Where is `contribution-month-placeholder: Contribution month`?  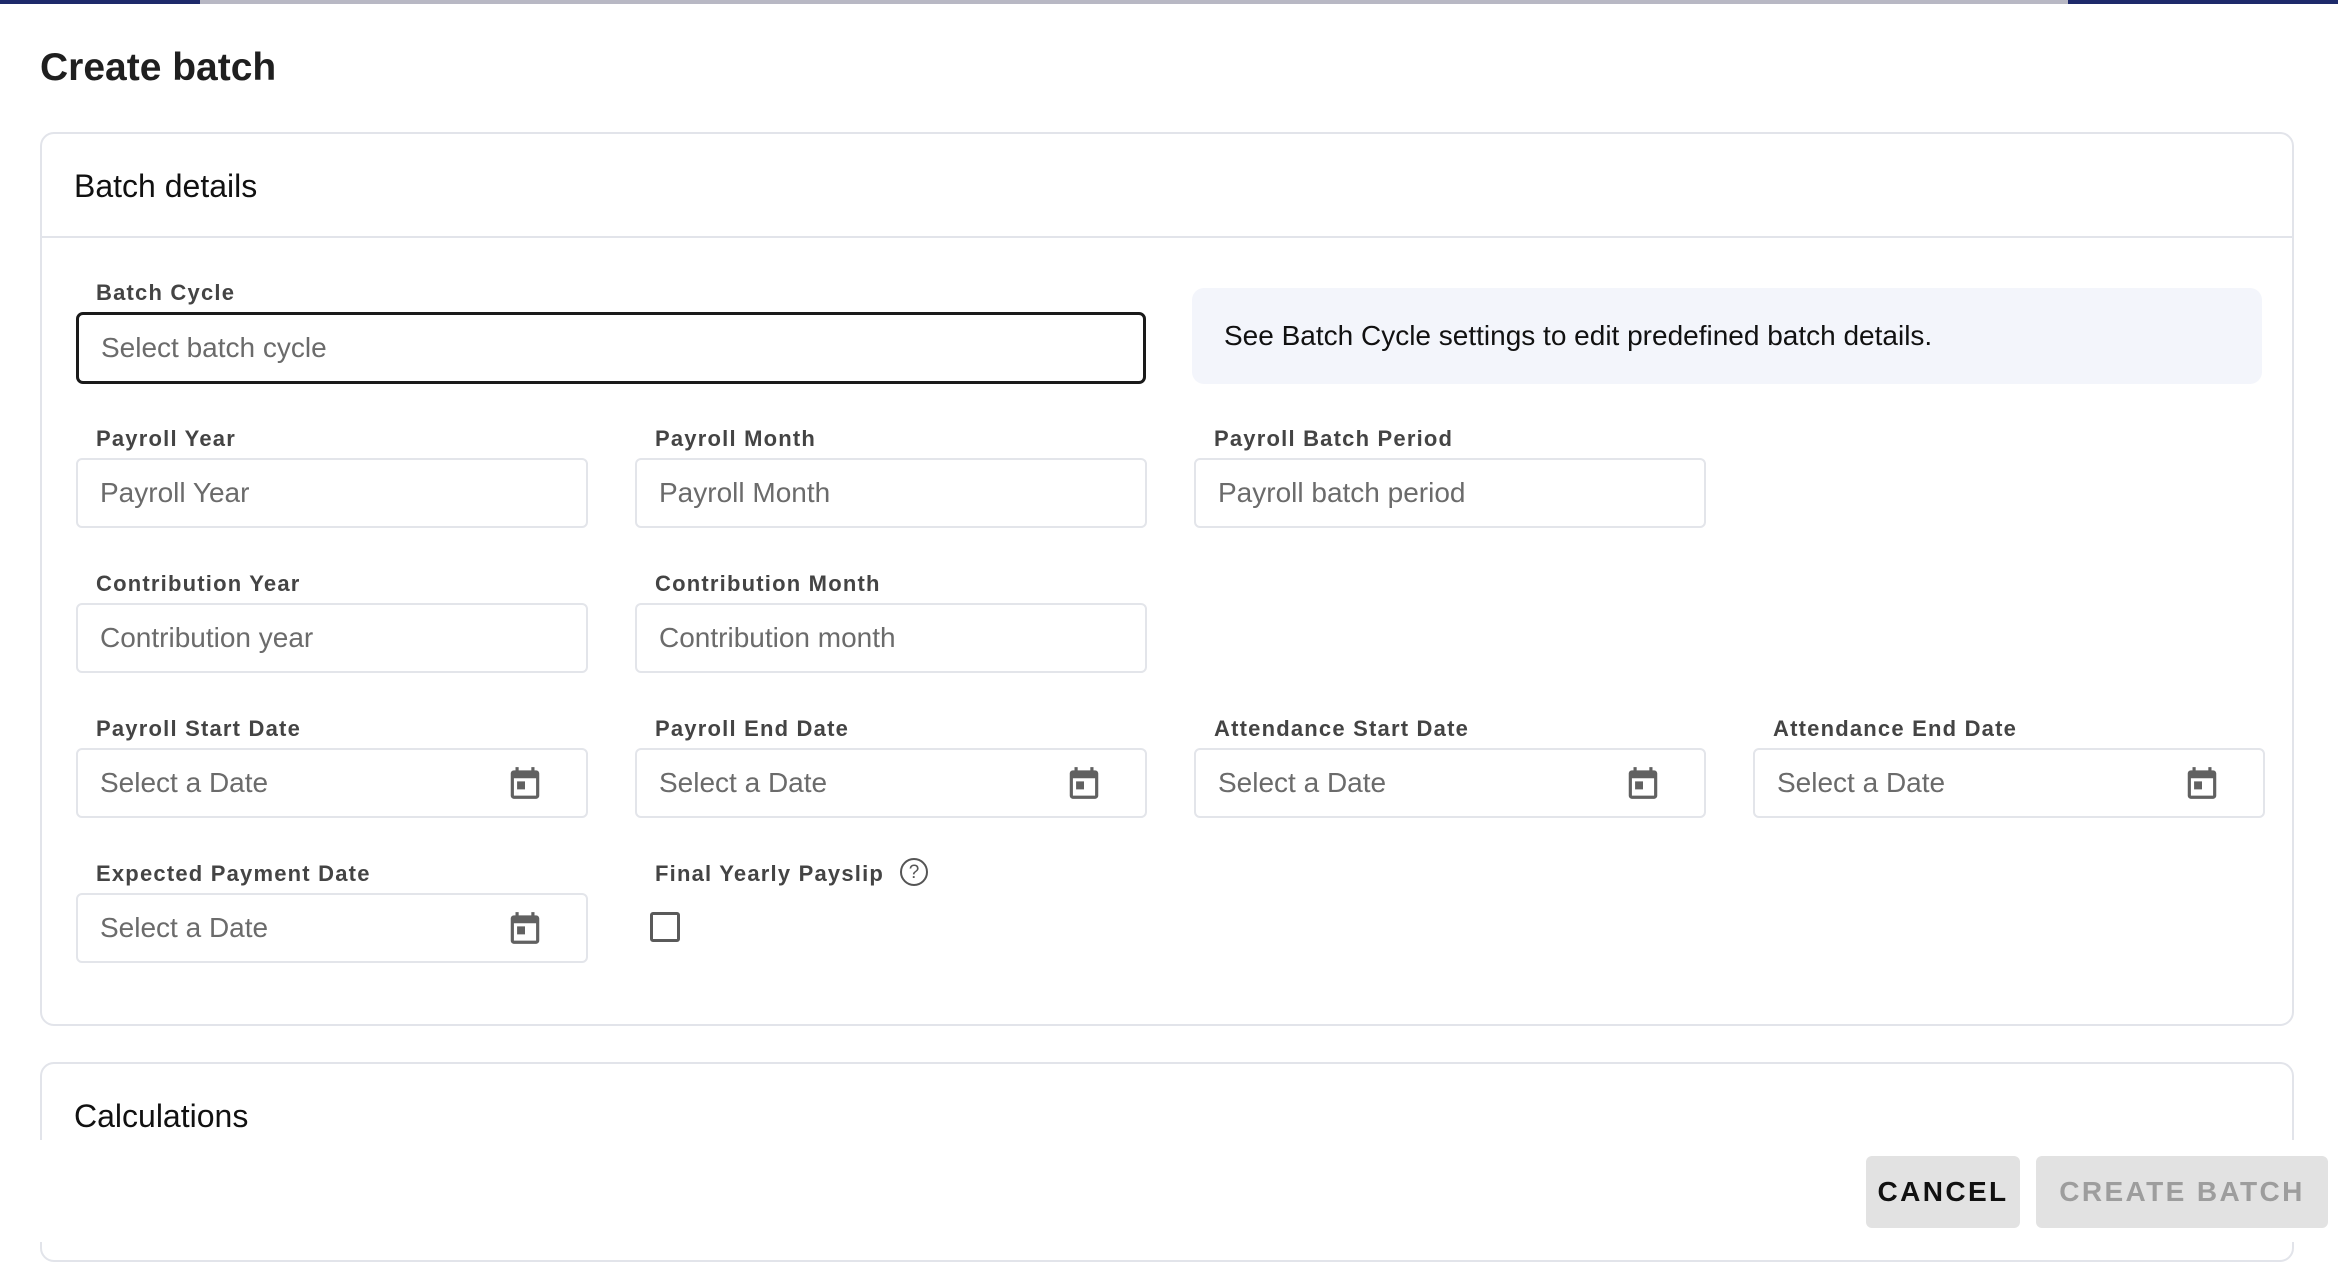
contribution-month-placeholder: Contribution month is located at coordinates (777, 637).